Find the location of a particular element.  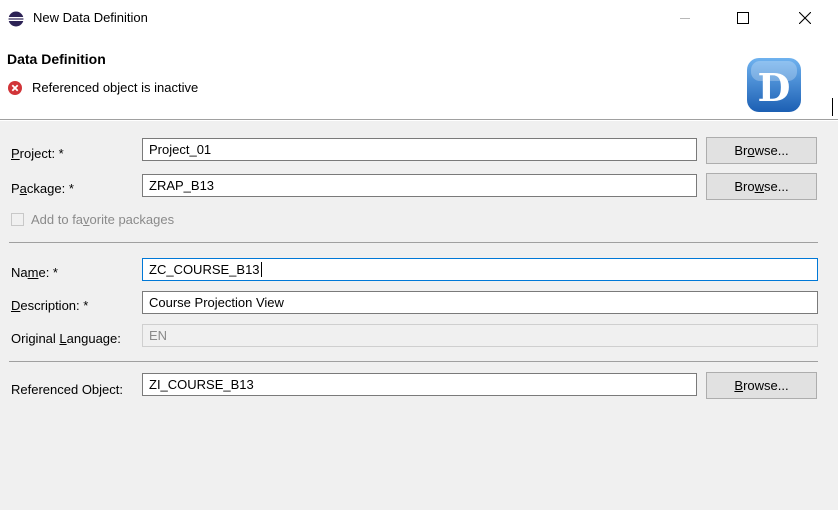

page-title: Data Definition is located at coordinates (56, 59).